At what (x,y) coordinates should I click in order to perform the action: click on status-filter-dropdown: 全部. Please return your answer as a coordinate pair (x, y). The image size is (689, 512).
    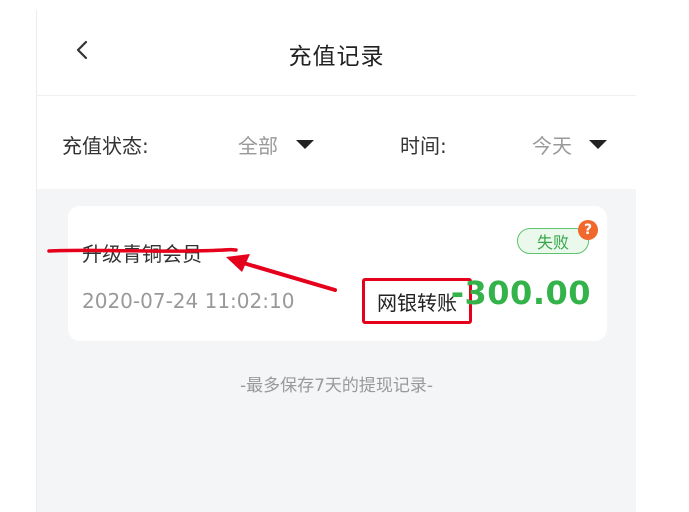
    Looking at the image, I should click on (258, 144).